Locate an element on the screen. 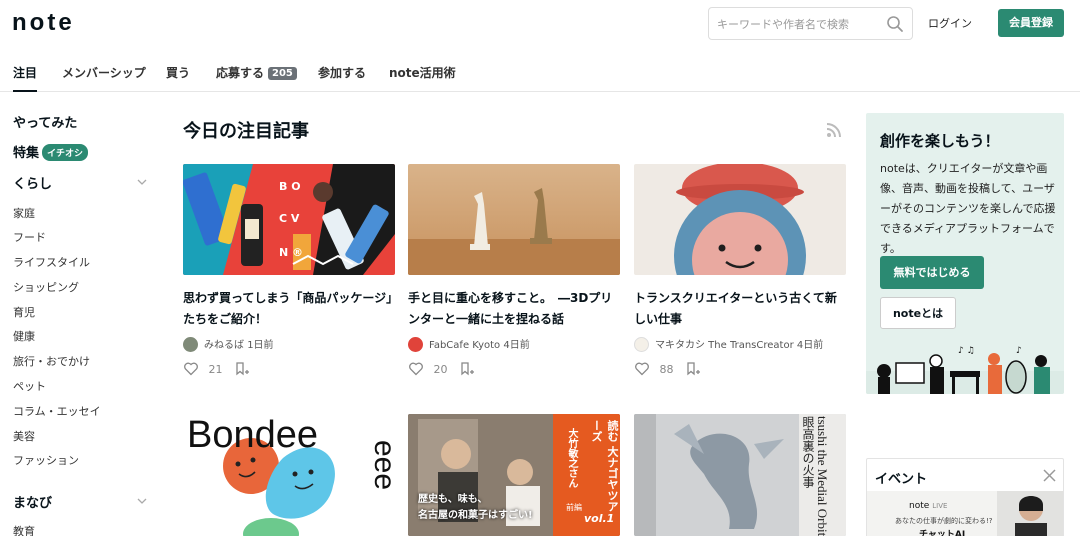 This screenshot has height=536, width=1080. sidebar-subitem: ペット is located at coordinates (29, 386).